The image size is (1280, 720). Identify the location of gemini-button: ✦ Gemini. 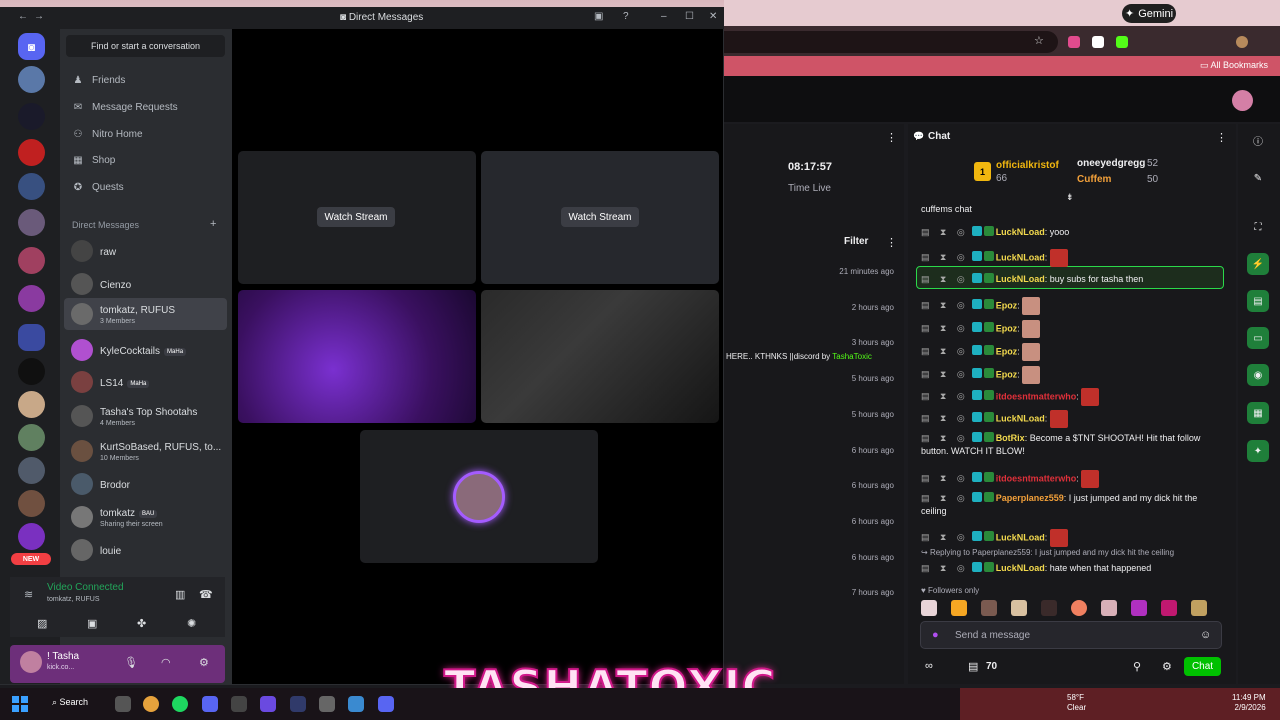
(1149, 13).